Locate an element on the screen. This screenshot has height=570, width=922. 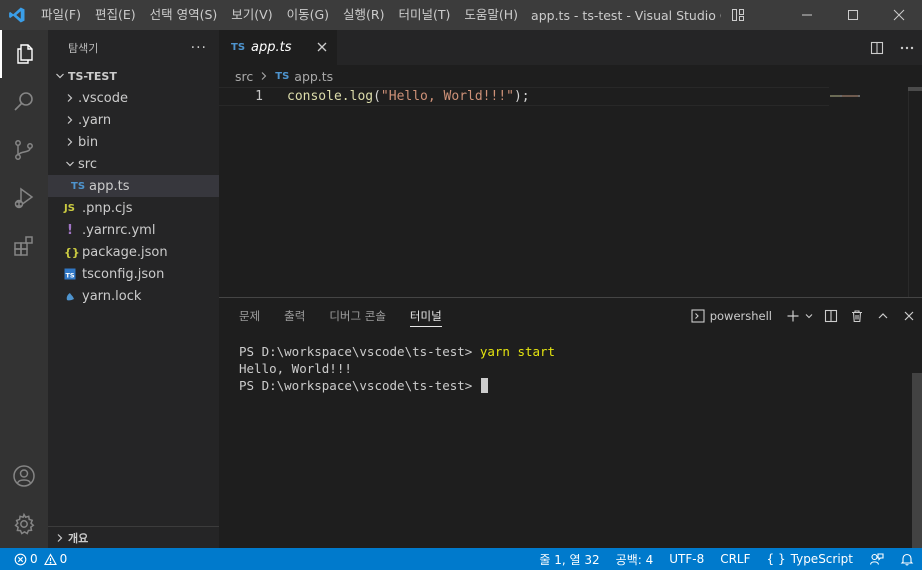
close-panel-icon is located at coordinates (909, 315).